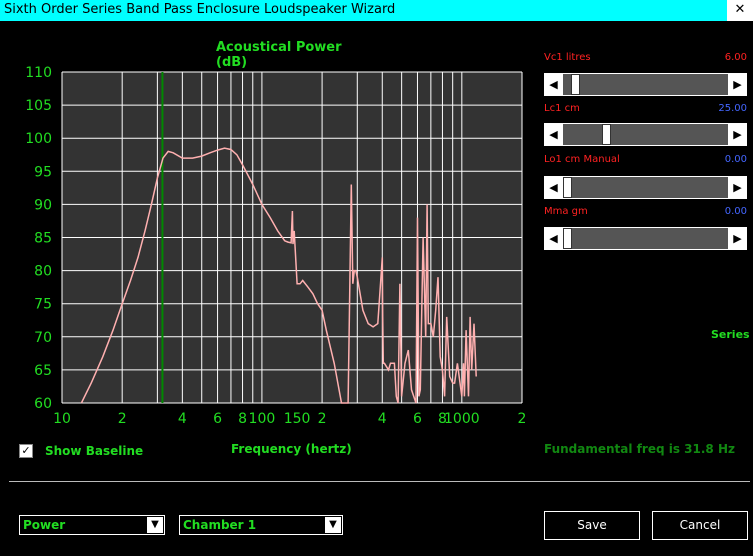  Describe the element at coordinates (242, 419) in the screenshot. I see `x-tick-label: 8` at that location.